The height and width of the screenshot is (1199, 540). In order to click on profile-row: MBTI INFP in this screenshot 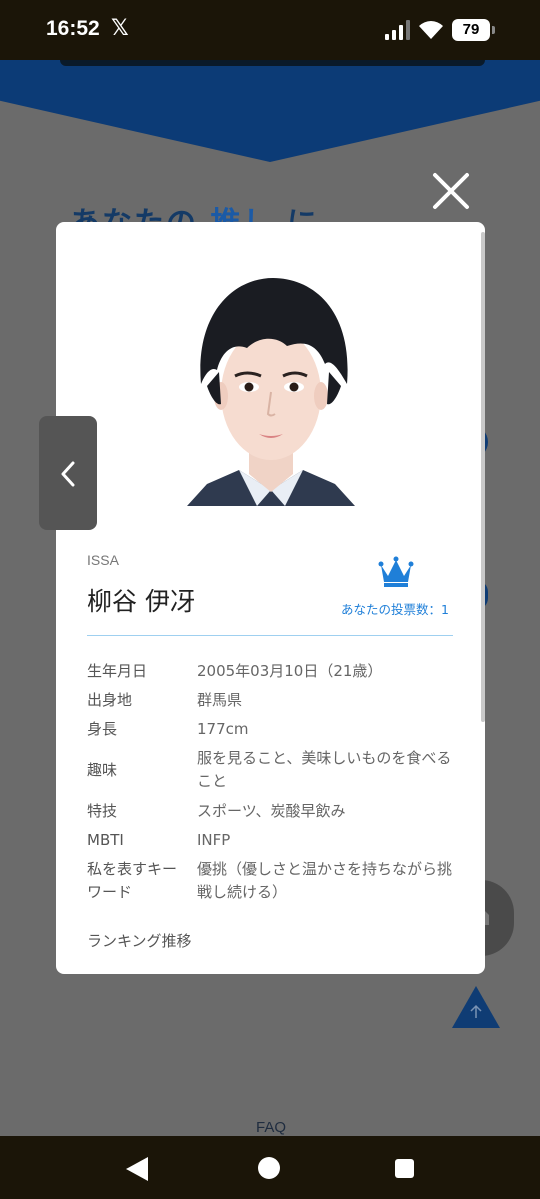, I will do `click(272, 840)`.